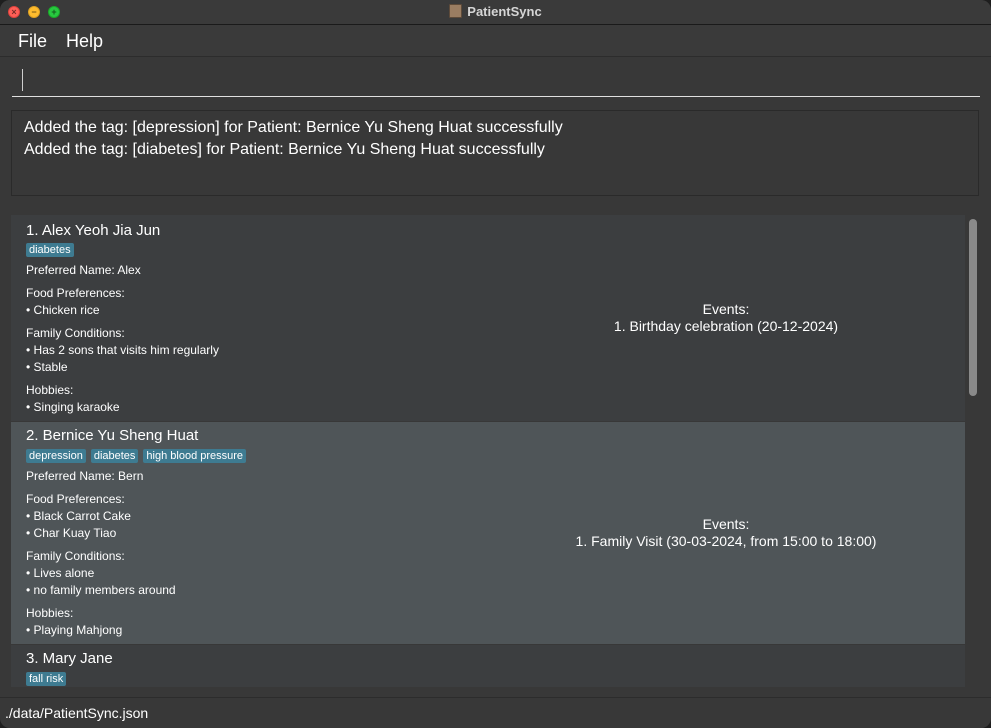 The width and height of the screenshot is (991, 728). I want to click on menu-file: File, so click(32, 41).